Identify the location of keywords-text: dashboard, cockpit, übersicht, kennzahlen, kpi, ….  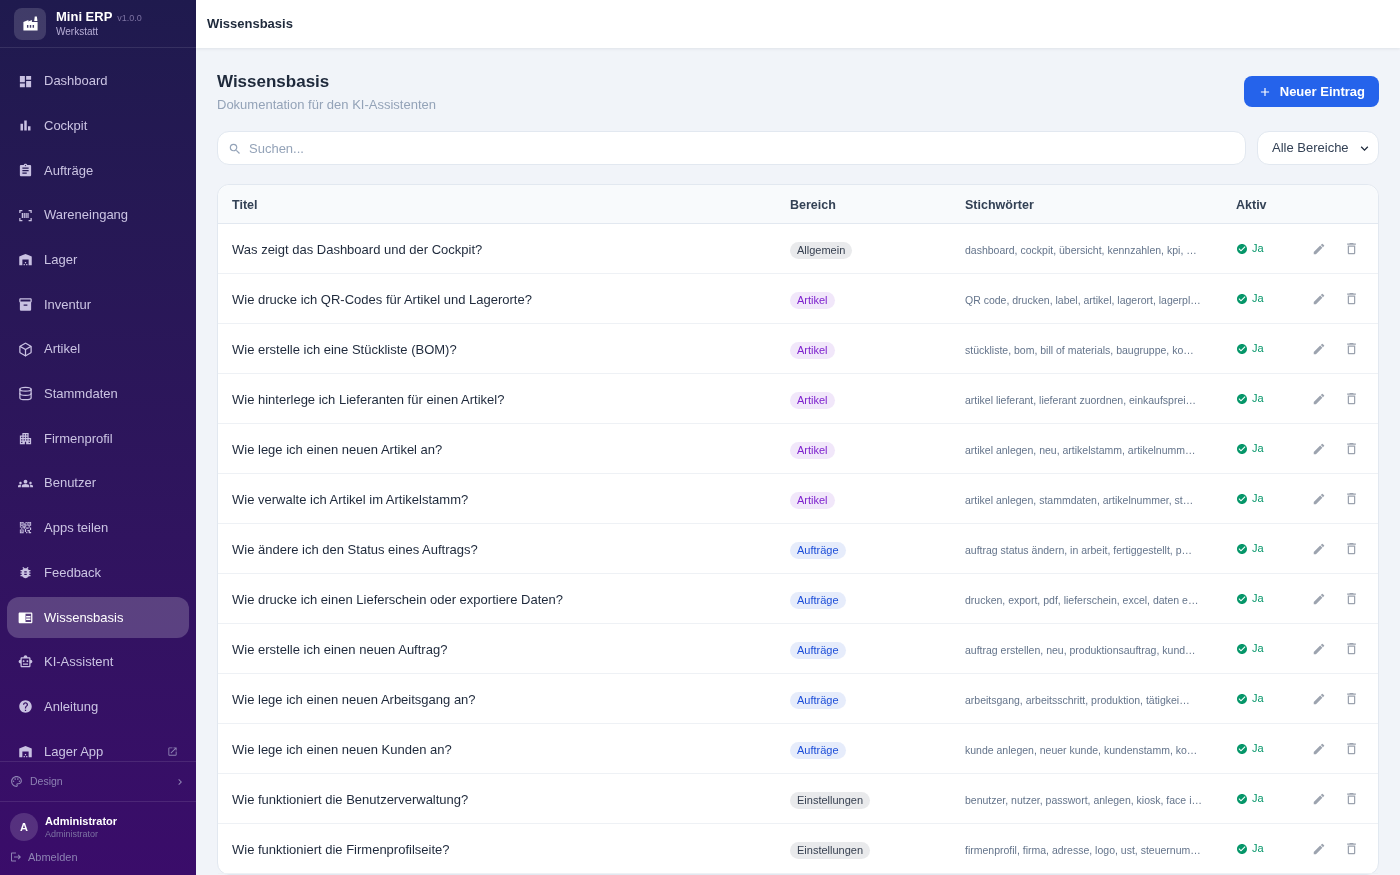
(1081, 249).